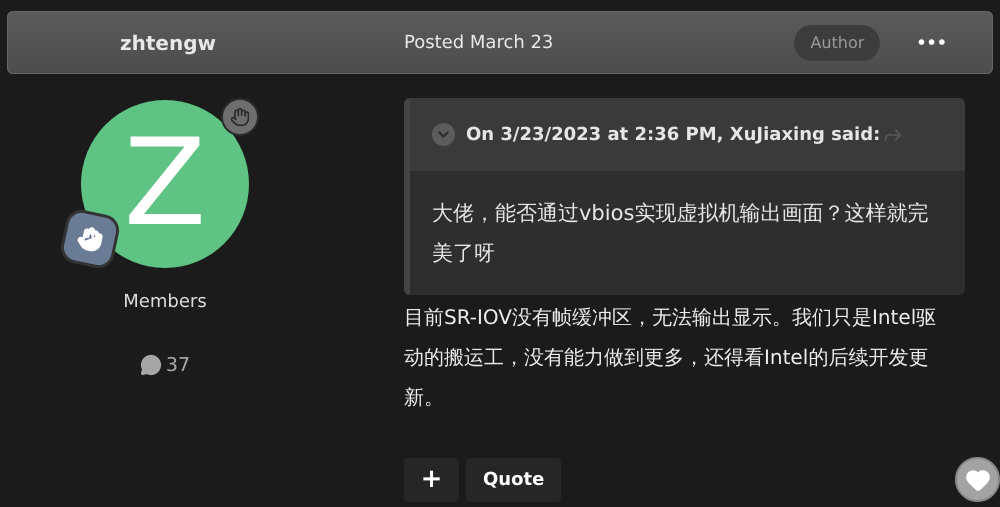 The image size is (1000, 507). Describe the element at coordinates (178, 365) in the screenshot. I see `post-count: 37` at that location.